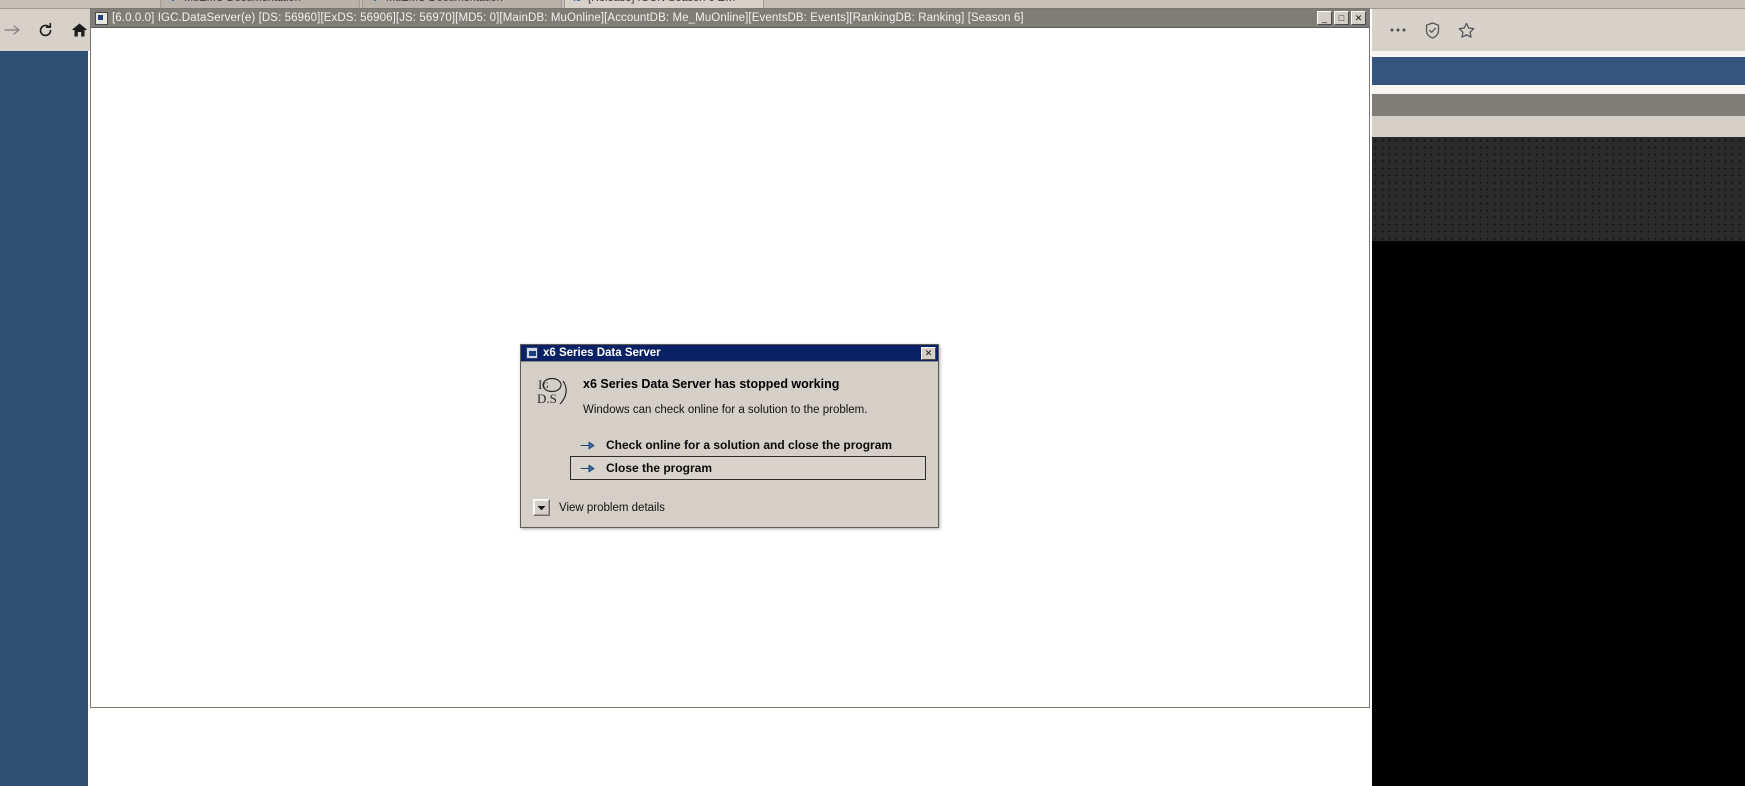 The image size is (1745, 786). What do you see at coordinates (101, 18) in the screenshot?
I see `data-server-icon` at bounding box center [101, 18].